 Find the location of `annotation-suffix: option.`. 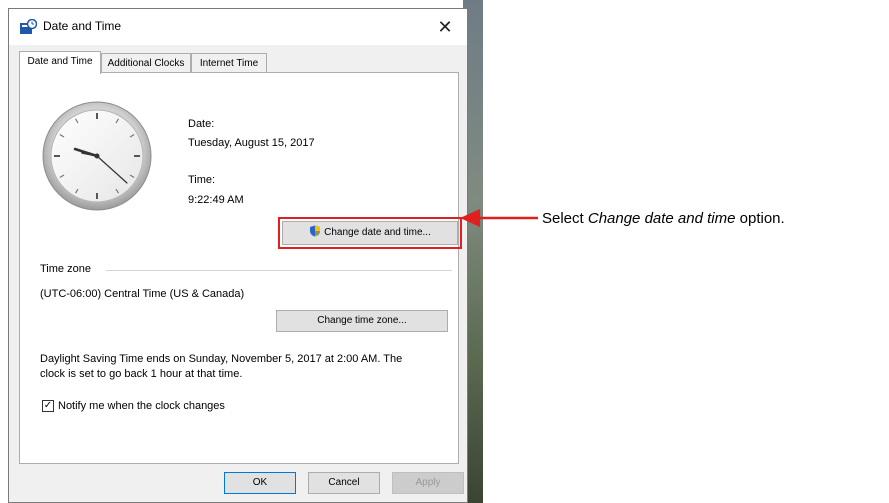

annotation-suffix: option. is located at coordinates (760, 218).